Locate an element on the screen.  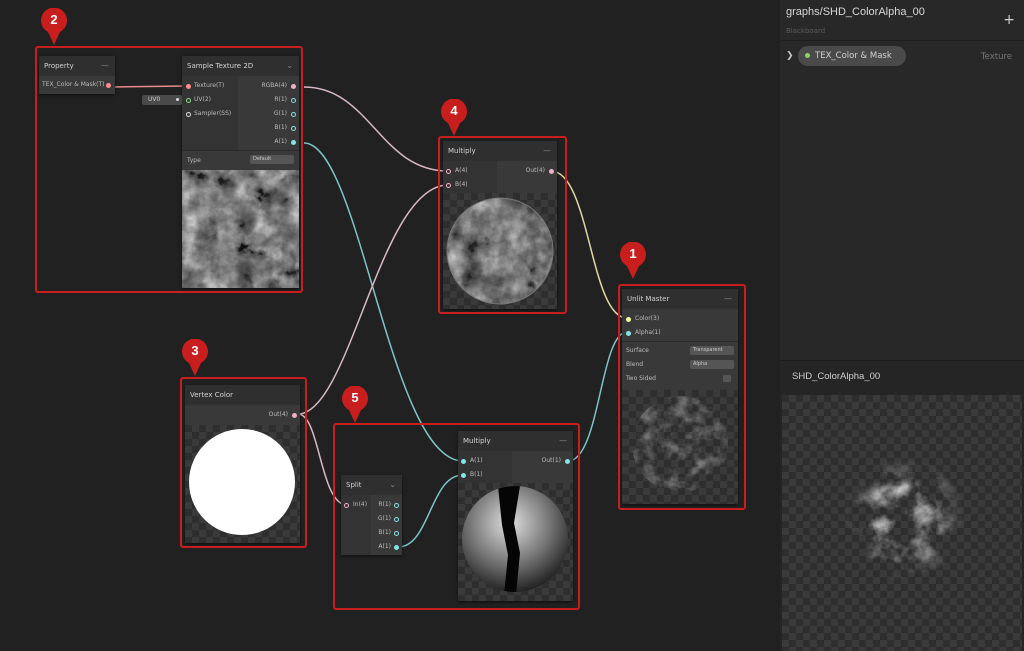
annotation-label: 5 is located at coordinates (355, 397).